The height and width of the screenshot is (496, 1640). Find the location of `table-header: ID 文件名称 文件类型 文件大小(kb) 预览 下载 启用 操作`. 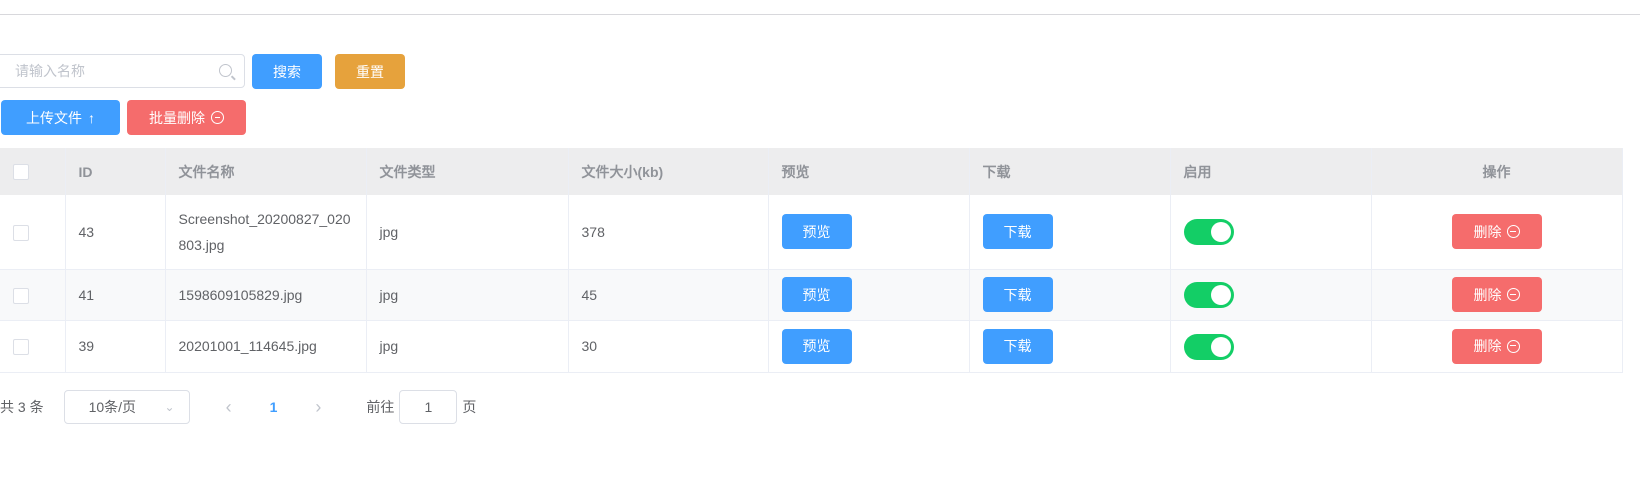

table-header: ID 文件名称 文件类型 文件大小(kb) 预览 下载 启用 操作 is located at coordinates (811, 171).